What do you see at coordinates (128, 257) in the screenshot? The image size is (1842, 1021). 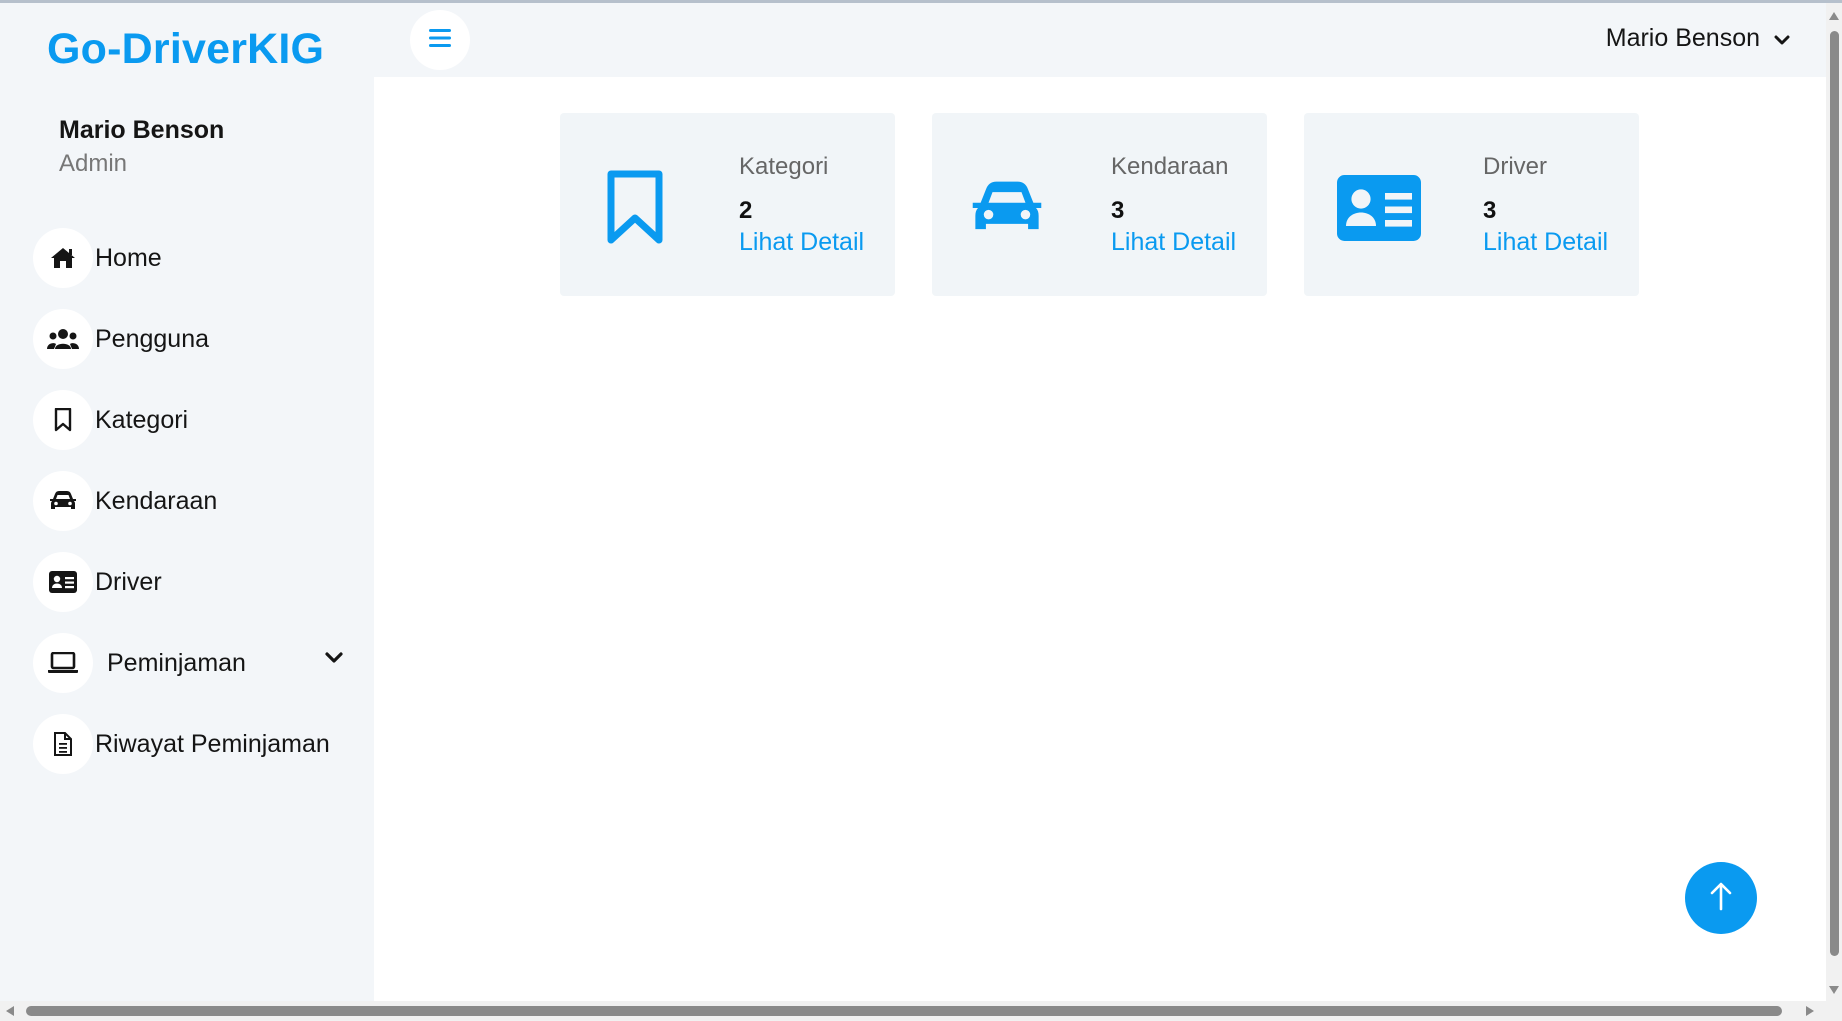 I see `sidebar-item-label: Home` at bounding box center [128, 257].